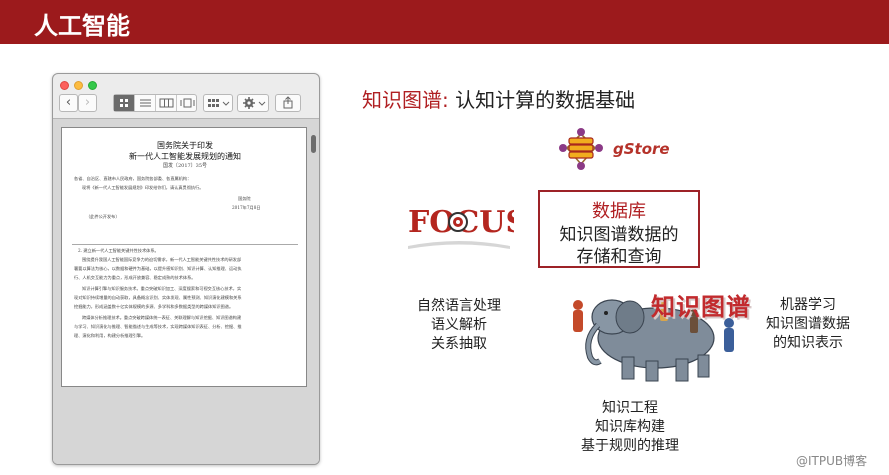 This screenshot has width=889, height=475. Describe the element at coordinates (87, 103) in the screenshot. I see `nav-forward-icon: ›` at that location.